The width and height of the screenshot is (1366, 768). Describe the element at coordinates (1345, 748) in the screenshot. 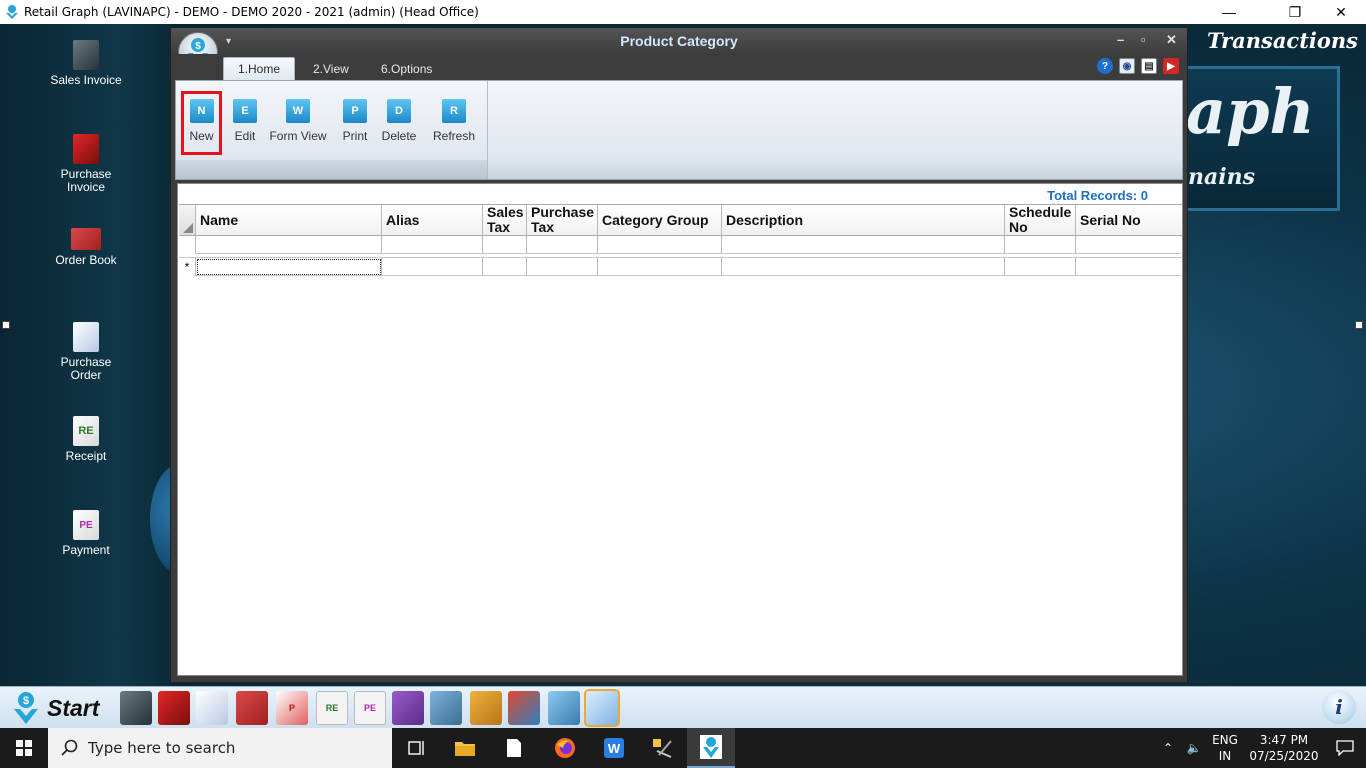

I see `notifications-icon` at that location.